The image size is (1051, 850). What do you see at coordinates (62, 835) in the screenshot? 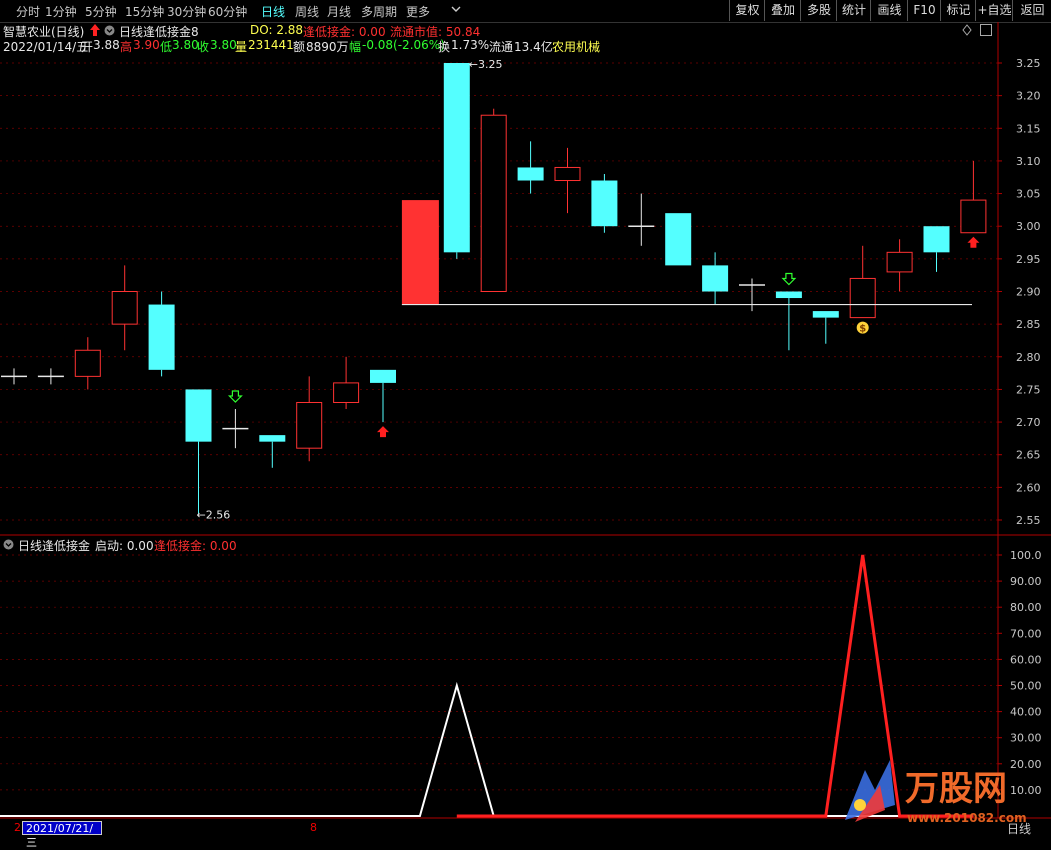
I see `axis-start-date: 2021/07/21/三` at bounding box center [62, 835].